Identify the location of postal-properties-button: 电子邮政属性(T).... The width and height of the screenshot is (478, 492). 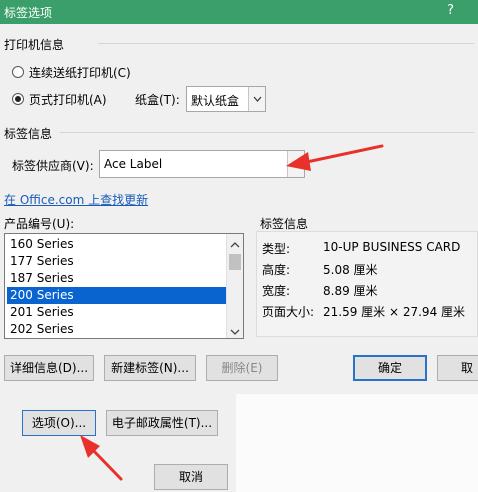
(162, 423).